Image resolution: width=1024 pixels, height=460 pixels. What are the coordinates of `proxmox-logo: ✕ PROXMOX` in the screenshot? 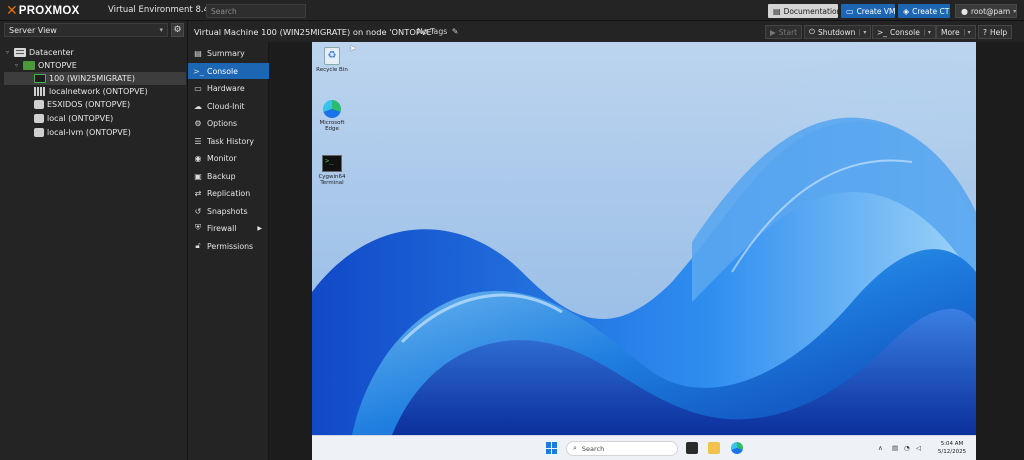 It's located at (43, 11).